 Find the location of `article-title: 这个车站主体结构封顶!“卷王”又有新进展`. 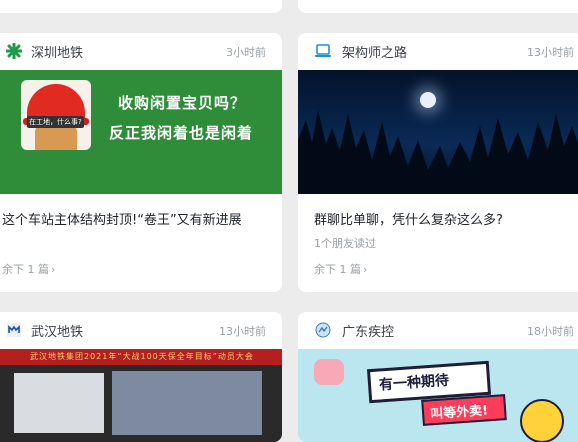

article-title: 这个车站主体结构封顶!“卷王”又有新进展 is located at coordinates (122, 218).